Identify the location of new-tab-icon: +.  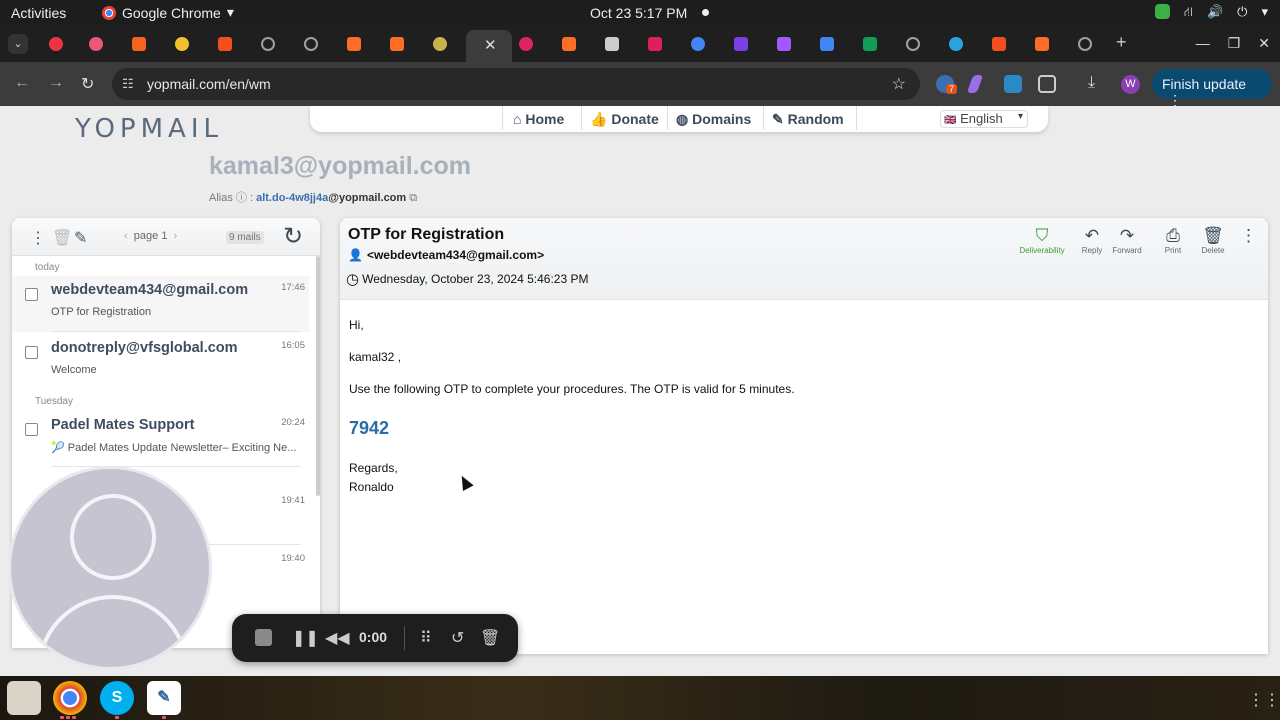
(1121, 42).